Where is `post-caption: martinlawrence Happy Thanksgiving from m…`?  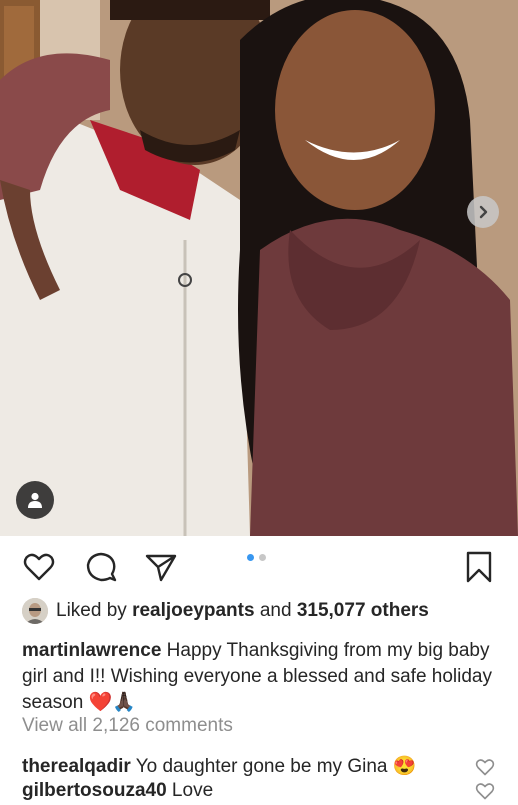 post-caption: martinlawrence Happy Thanksgiving from m… is located at coordinates (262, 677).